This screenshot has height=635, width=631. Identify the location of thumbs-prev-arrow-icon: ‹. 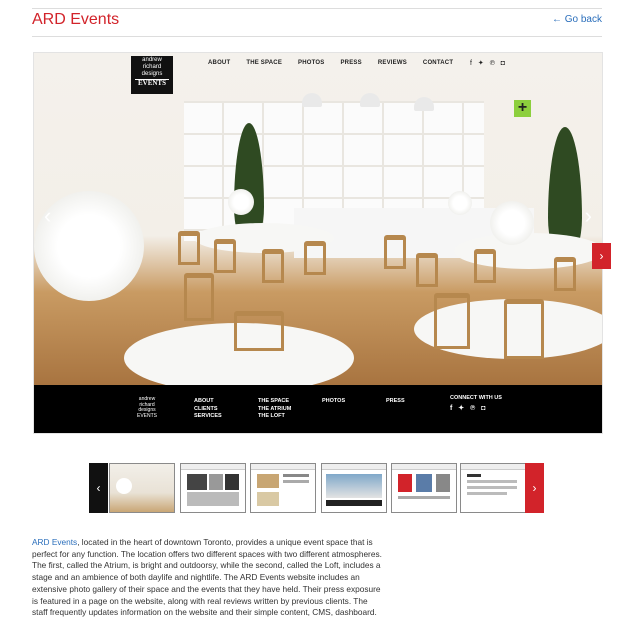
(98, 488).